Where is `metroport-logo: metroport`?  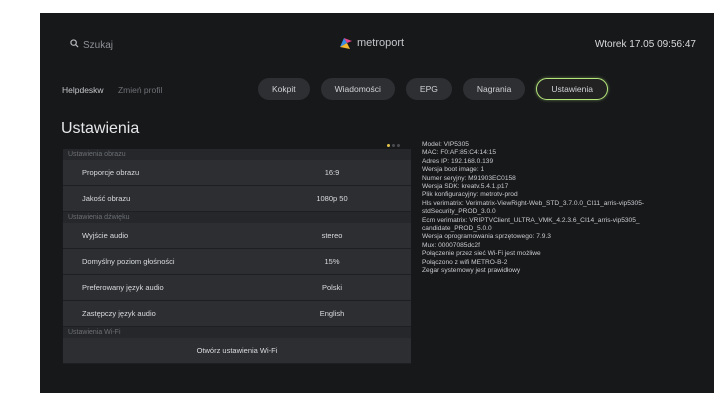 metroport-logo: metroport is located at coordinates (371, 43).